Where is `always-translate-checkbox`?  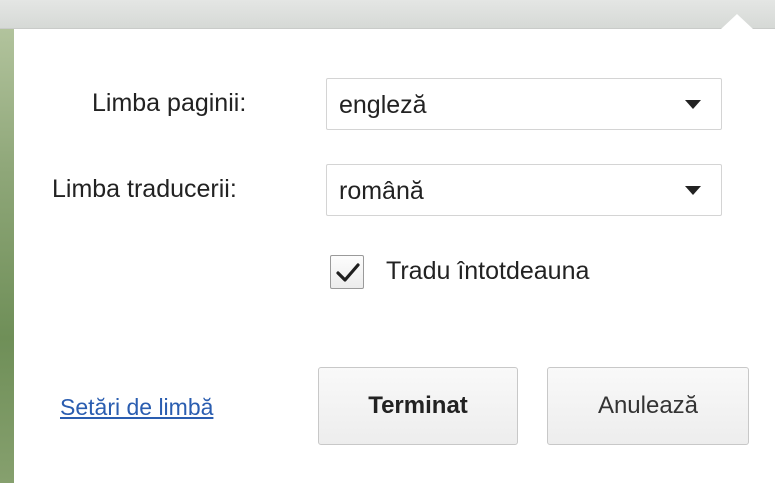
always-translate-checkbox is located at coordinates (347, 272).